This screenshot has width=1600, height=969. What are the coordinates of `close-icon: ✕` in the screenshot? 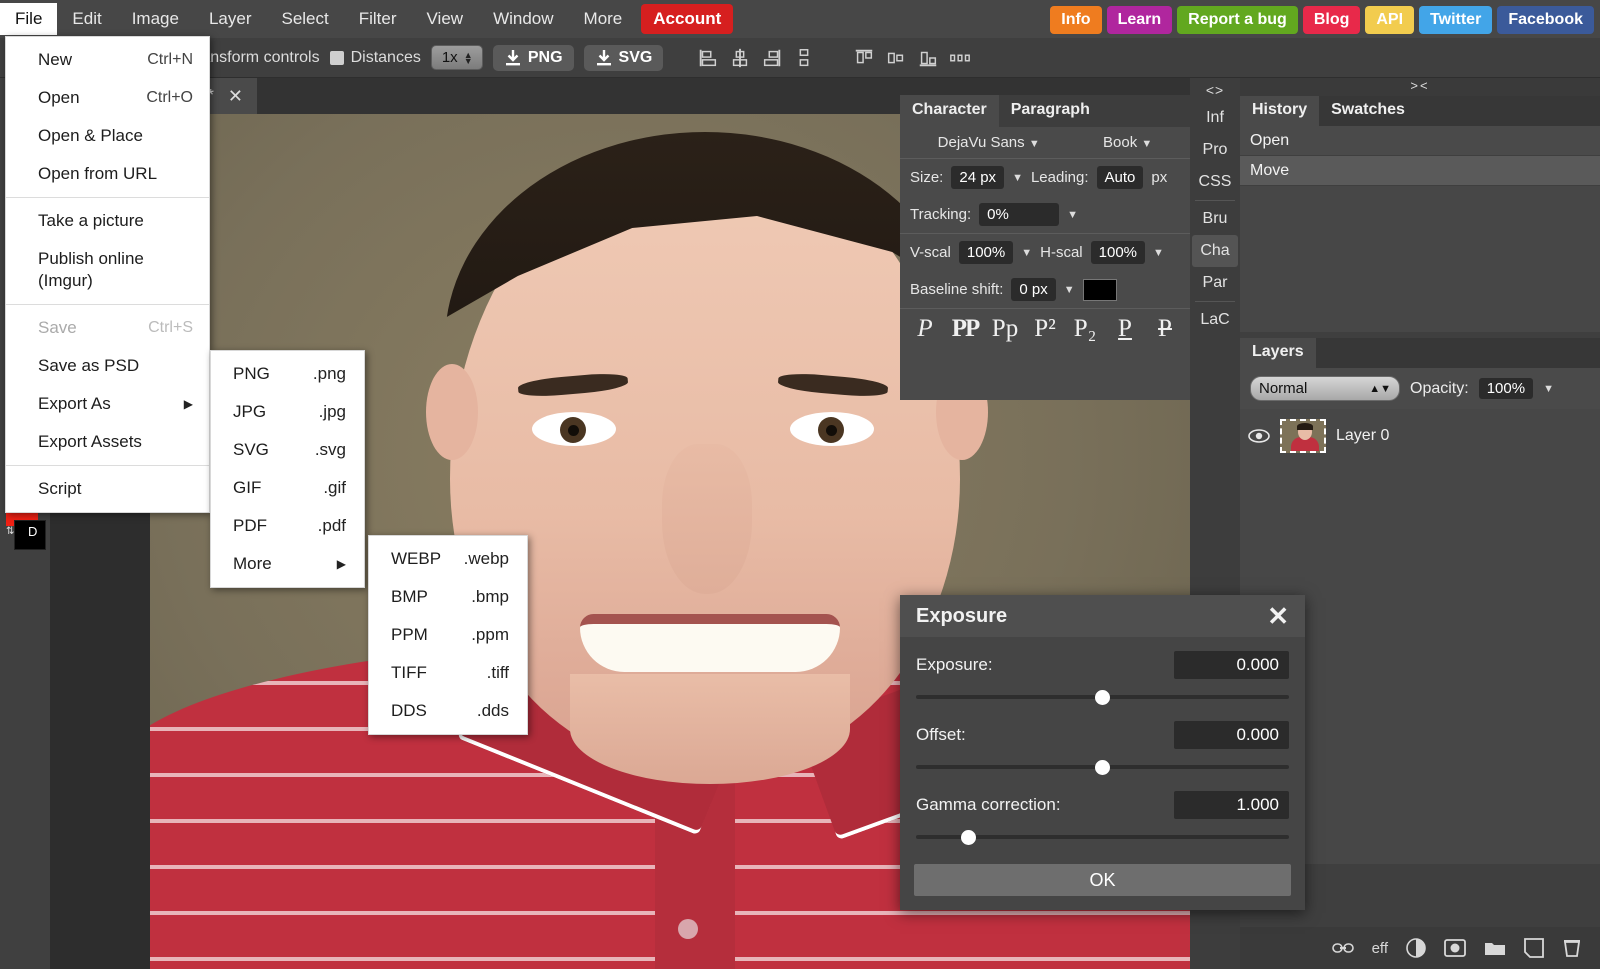 It's located at (1278, 616).